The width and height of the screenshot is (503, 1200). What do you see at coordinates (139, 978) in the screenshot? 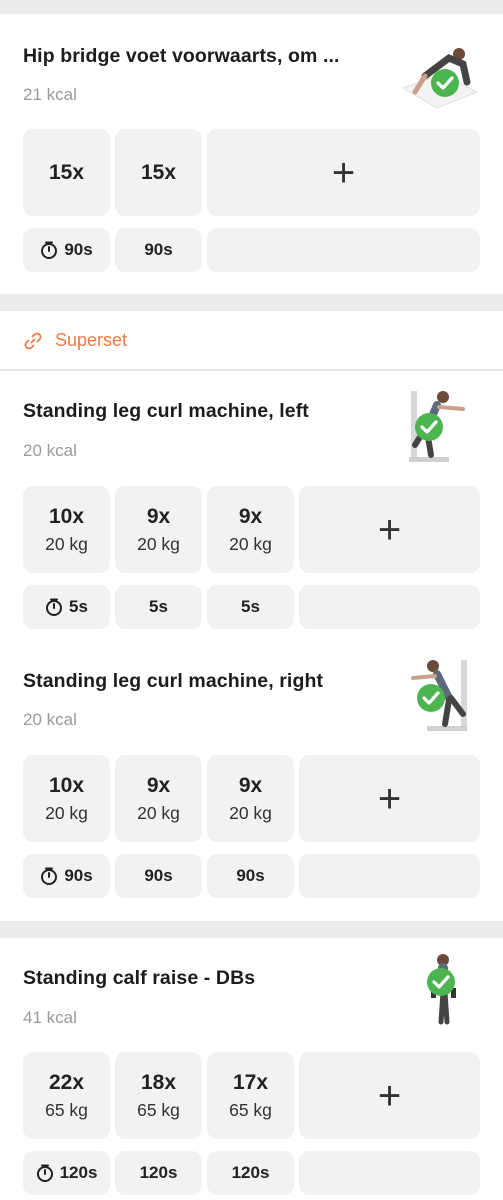
I see `exercise-title: Standing calf raise - DBs` at bounding box center [139, 978].